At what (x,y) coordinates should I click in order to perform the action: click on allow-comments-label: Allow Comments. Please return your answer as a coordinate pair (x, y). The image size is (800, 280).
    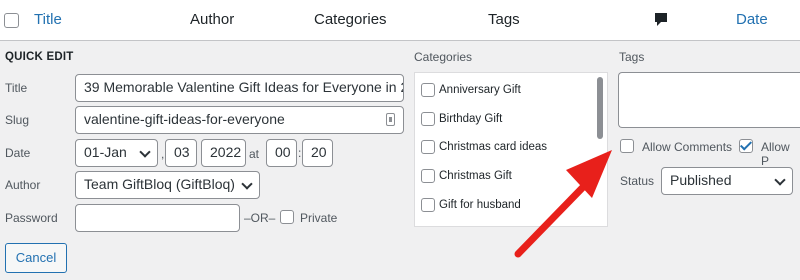
    Looking at the image, I should click on (687, 147).